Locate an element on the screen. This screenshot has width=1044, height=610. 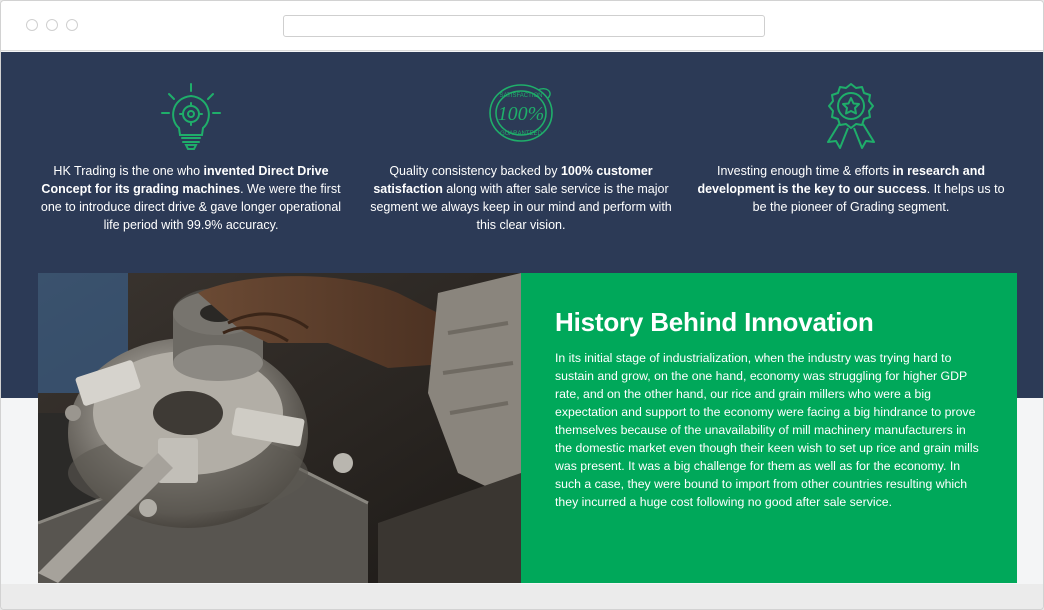
svg-text: GUARANTEED is located at coordinates (521, 134).